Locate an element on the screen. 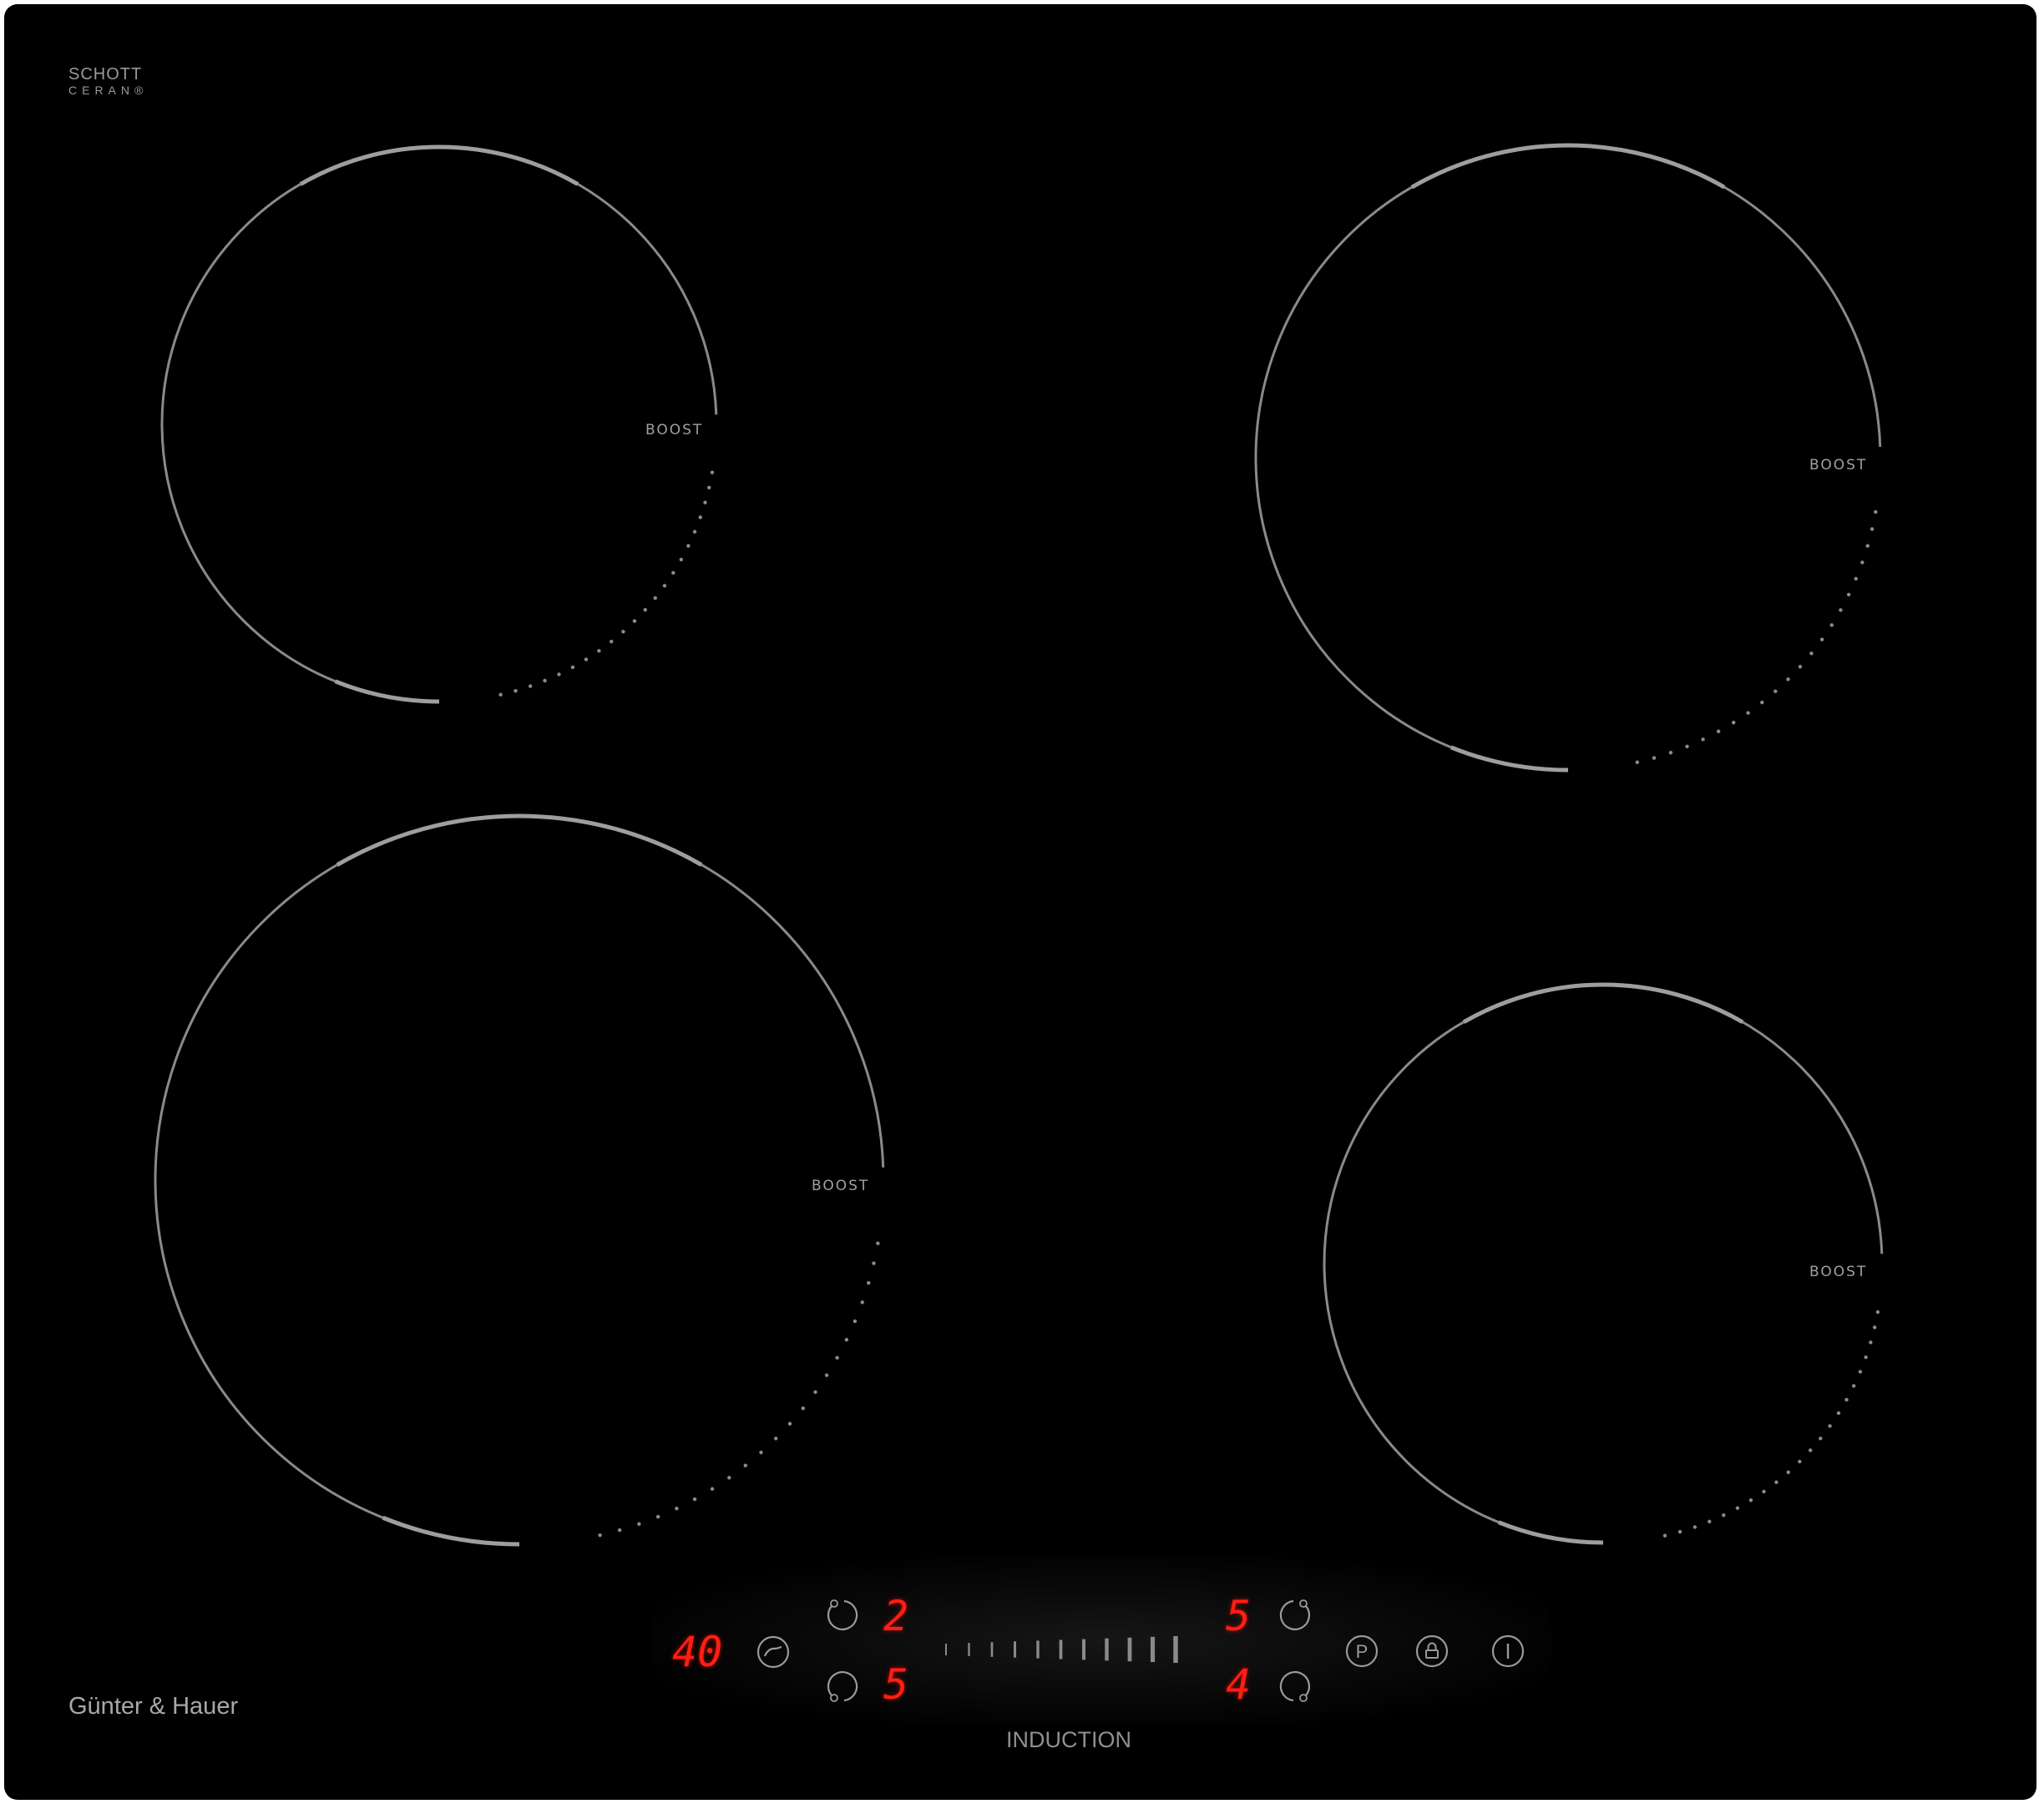 The image size is (2044, 1804). level-display-bottom-left: 5 is located at coordinates (896, 1684).